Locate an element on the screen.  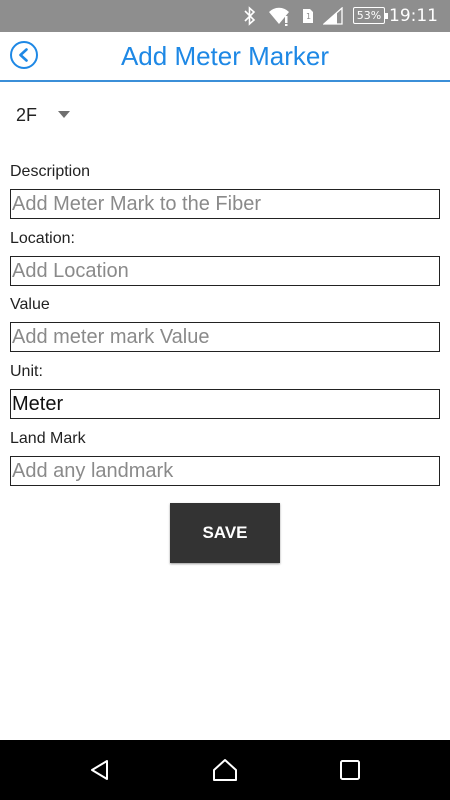
bluetooth-icon is located at coordinates (250, 16).